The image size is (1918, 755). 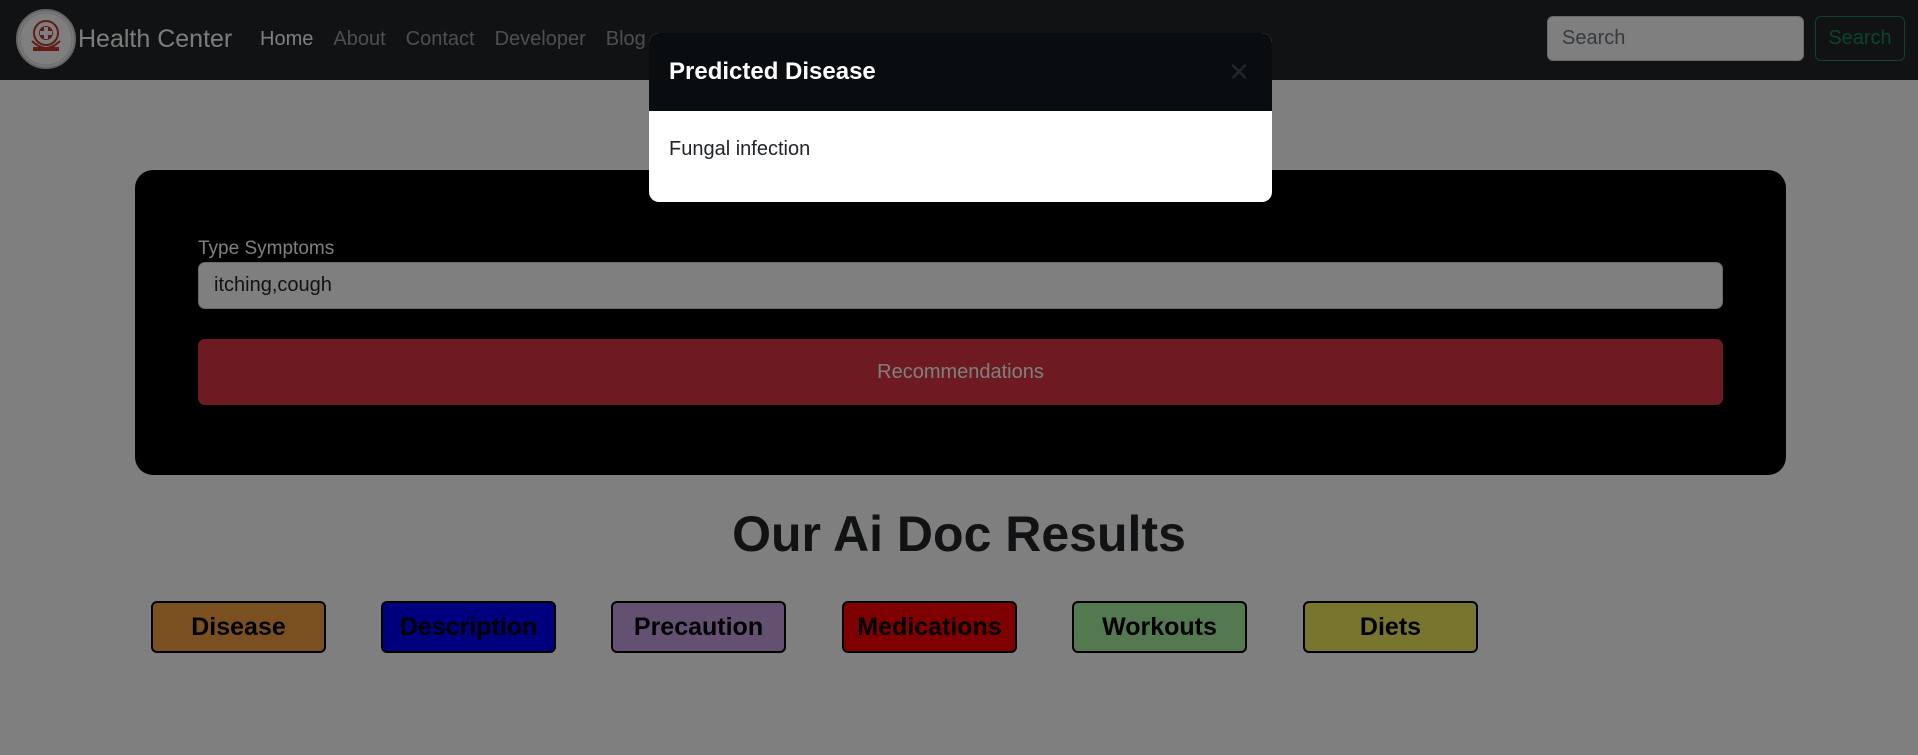 I want to click on close-icon: ✕, so click(x=1239, y=72).